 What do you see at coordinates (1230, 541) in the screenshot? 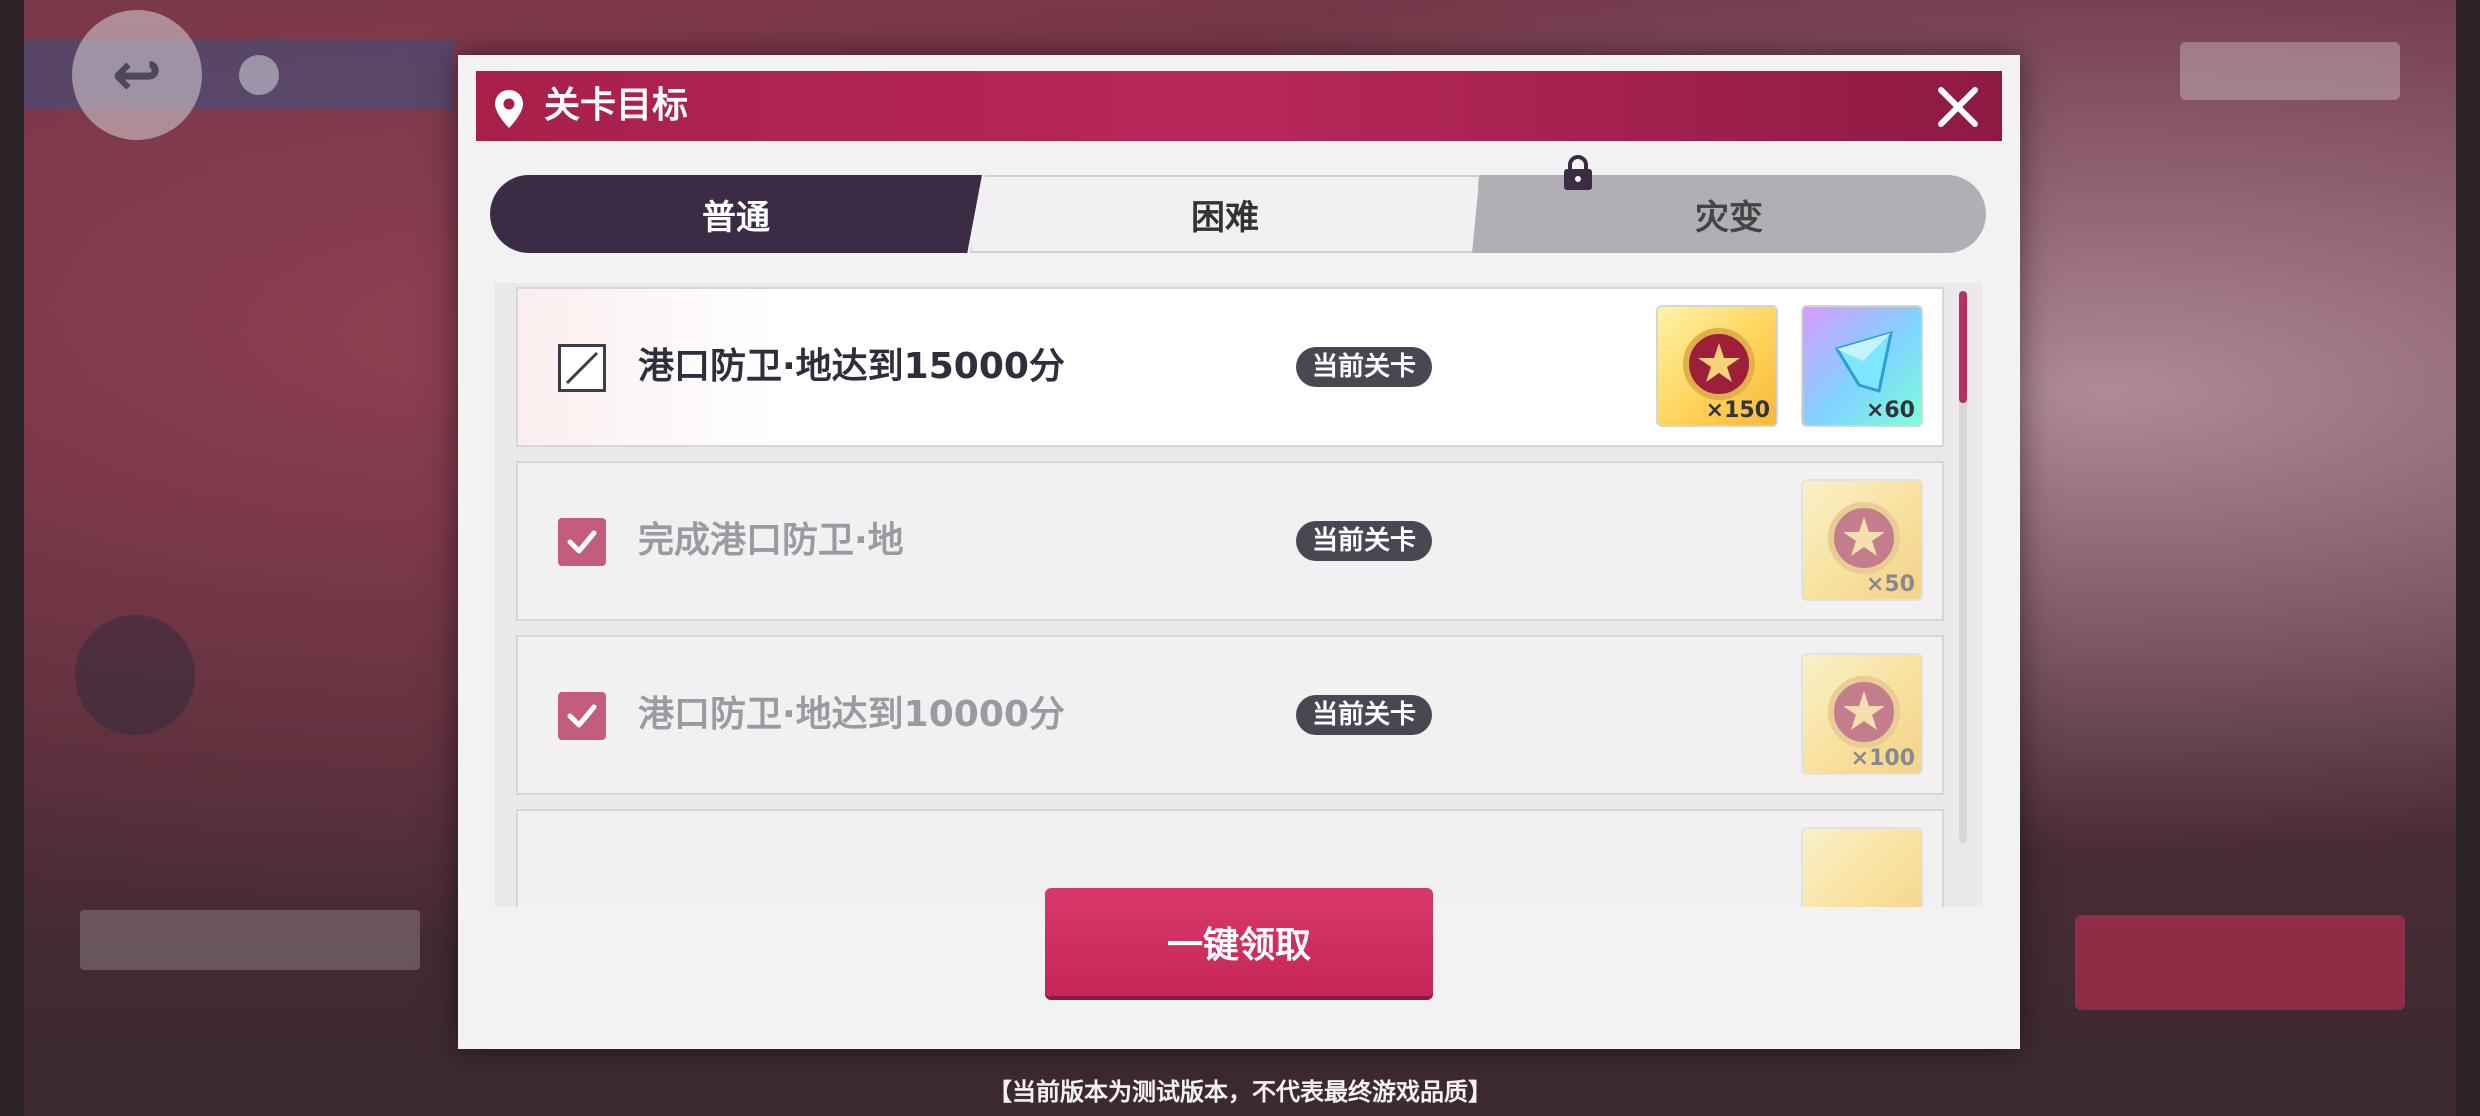
I see `objective-row: 完成港口防卫·地 当前关卡 ×50` at bounding box center [1230, 541].